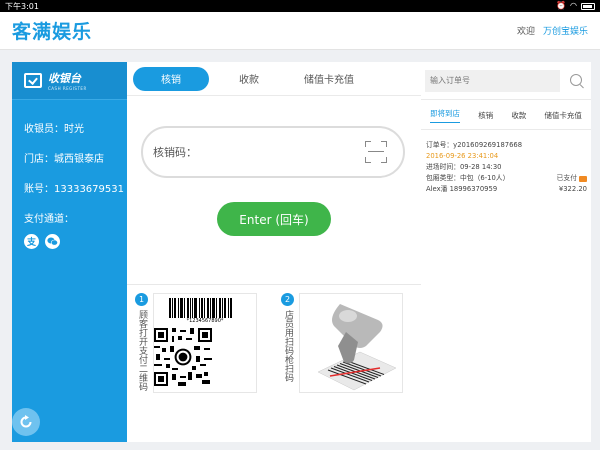 Image resolution: width=600 pixels, height=450 pixels. What do you see at coordinates (205, 321) in the screenshot?
I see `barcode-number: *1234567890*` at bounding box center [205, 321].